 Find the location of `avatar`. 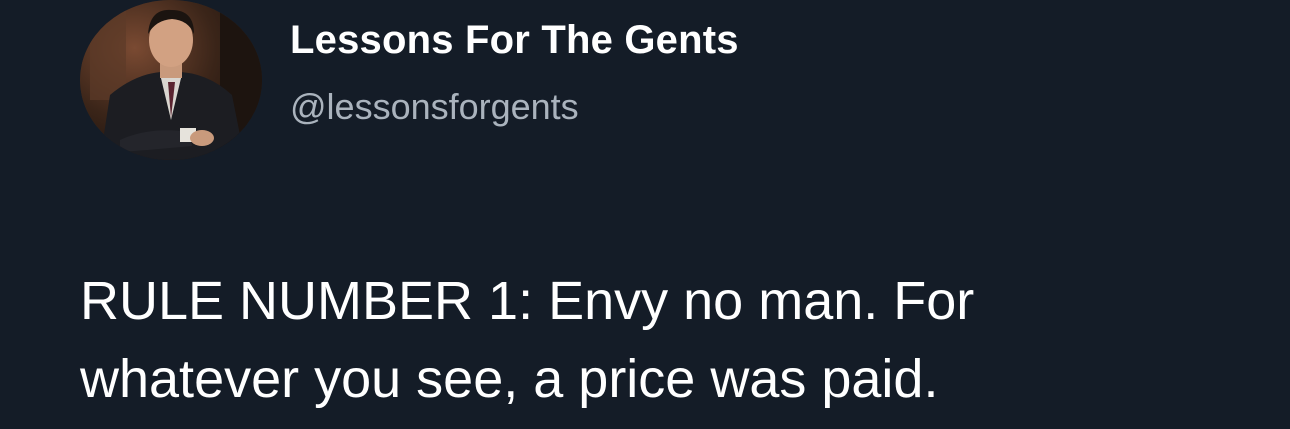

avatar is located at coordinates (171, 80).